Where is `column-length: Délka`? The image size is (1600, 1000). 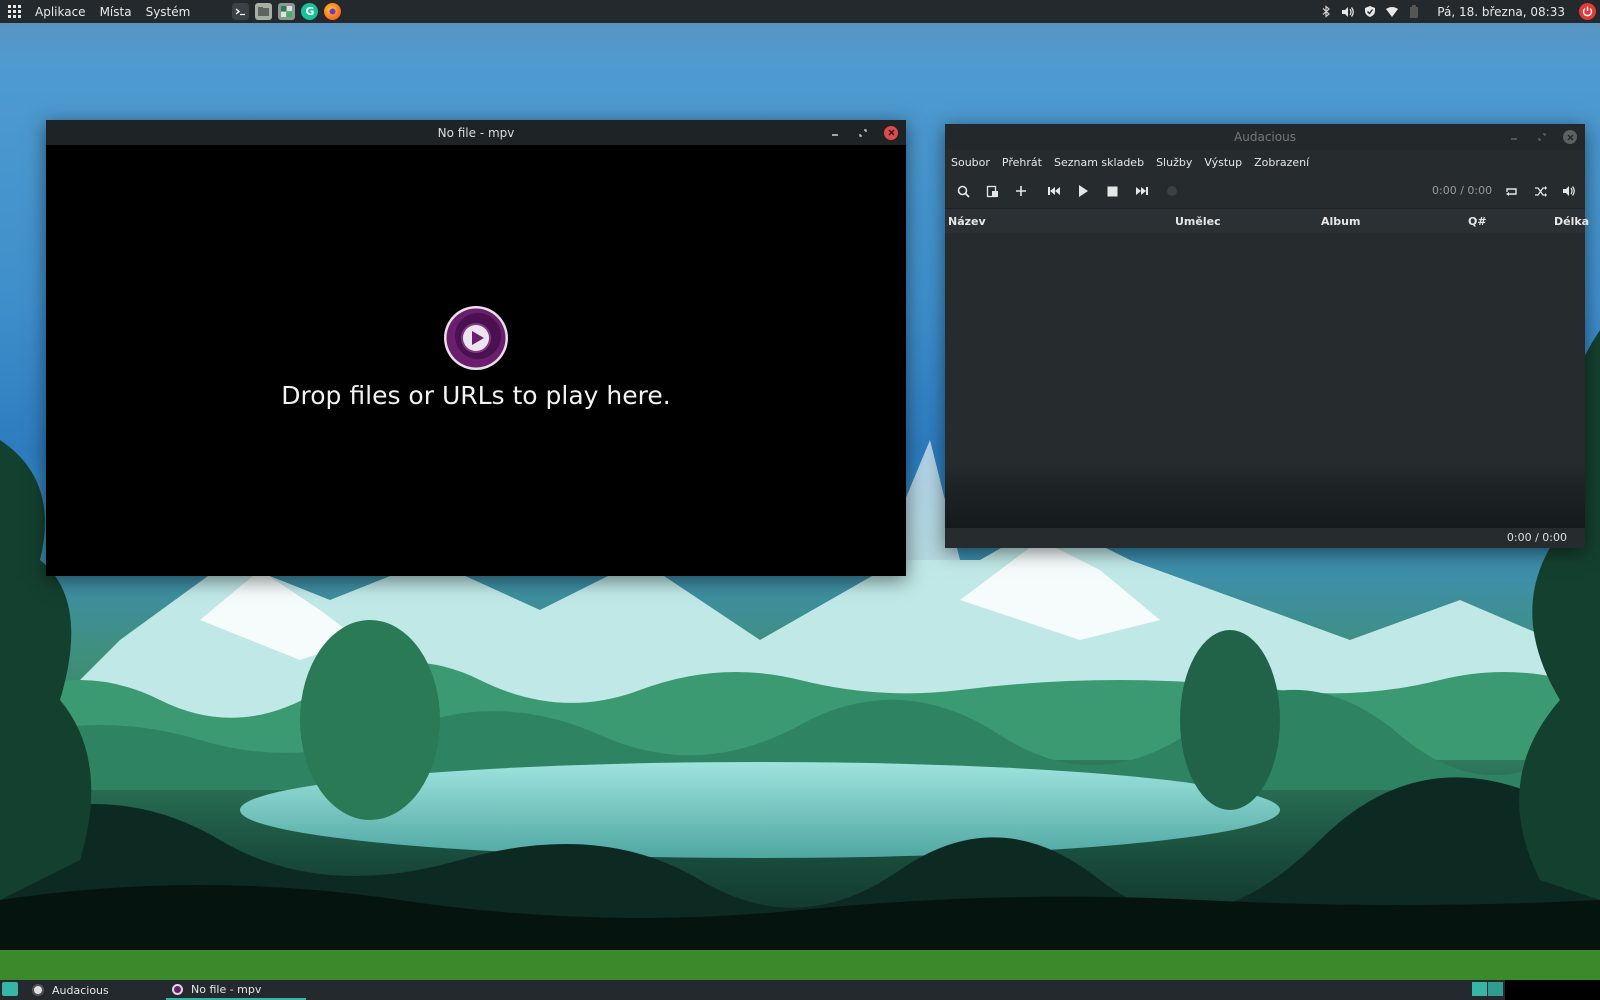
column-length: Délka is located at coordinates (1571, 221).